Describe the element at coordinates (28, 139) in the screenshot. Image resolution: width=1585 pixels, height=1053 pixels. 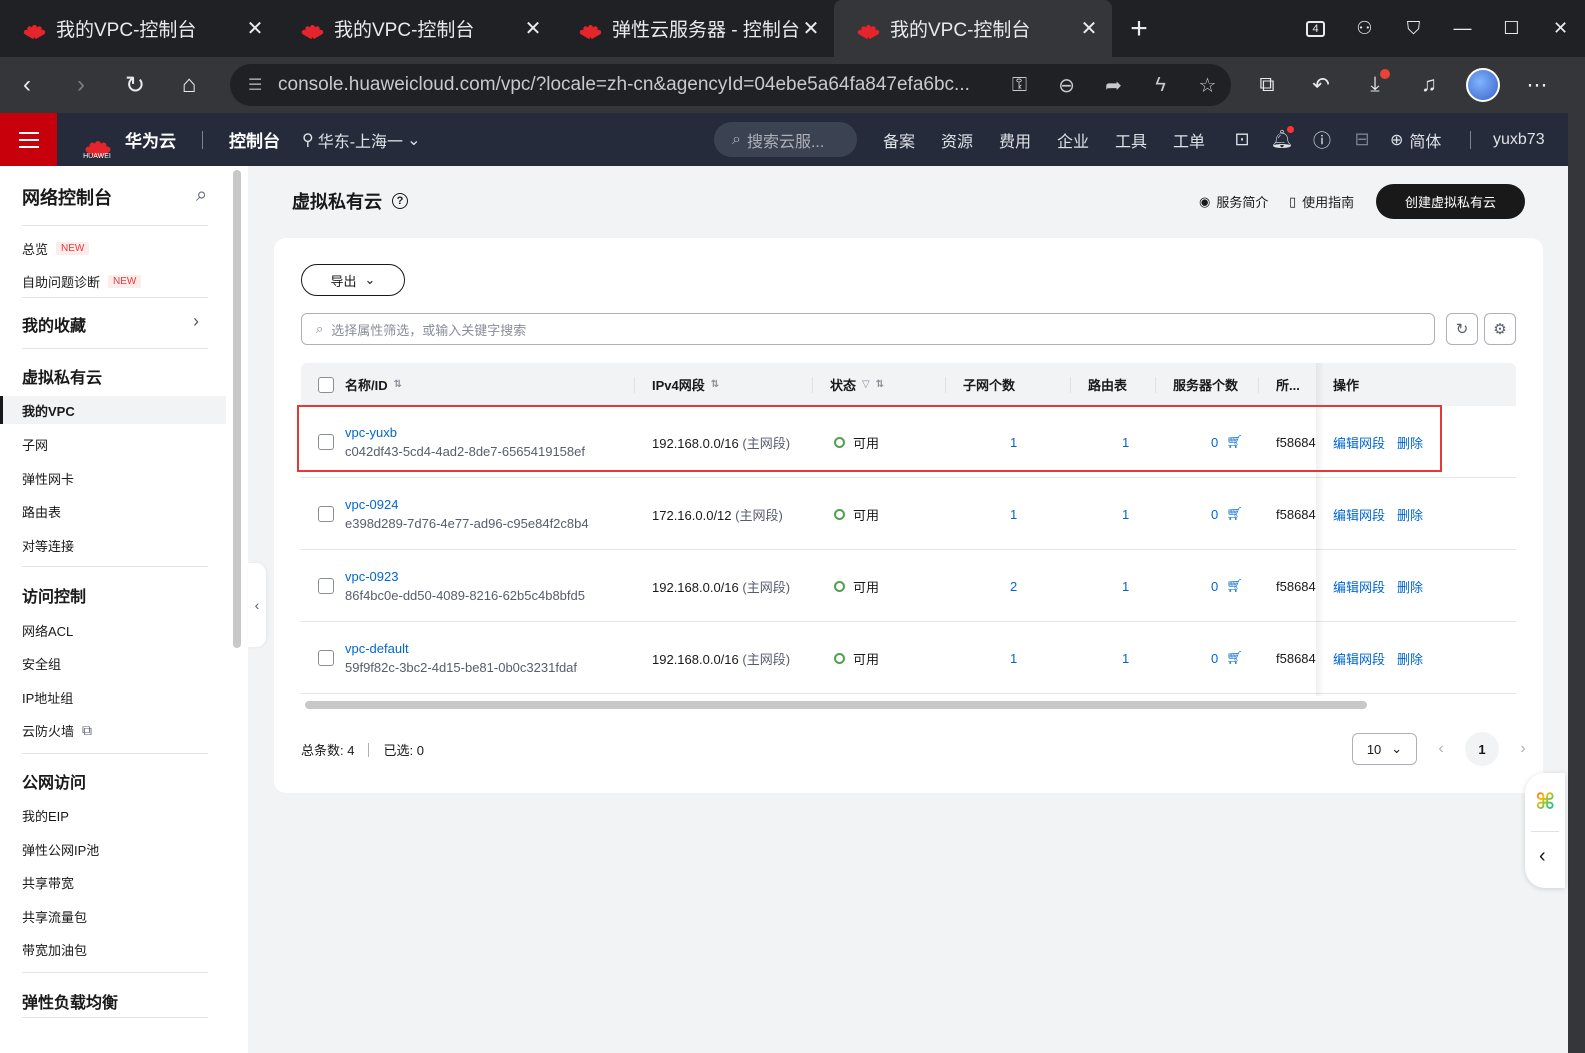
I see `hamburger-menu-icon` at that location.